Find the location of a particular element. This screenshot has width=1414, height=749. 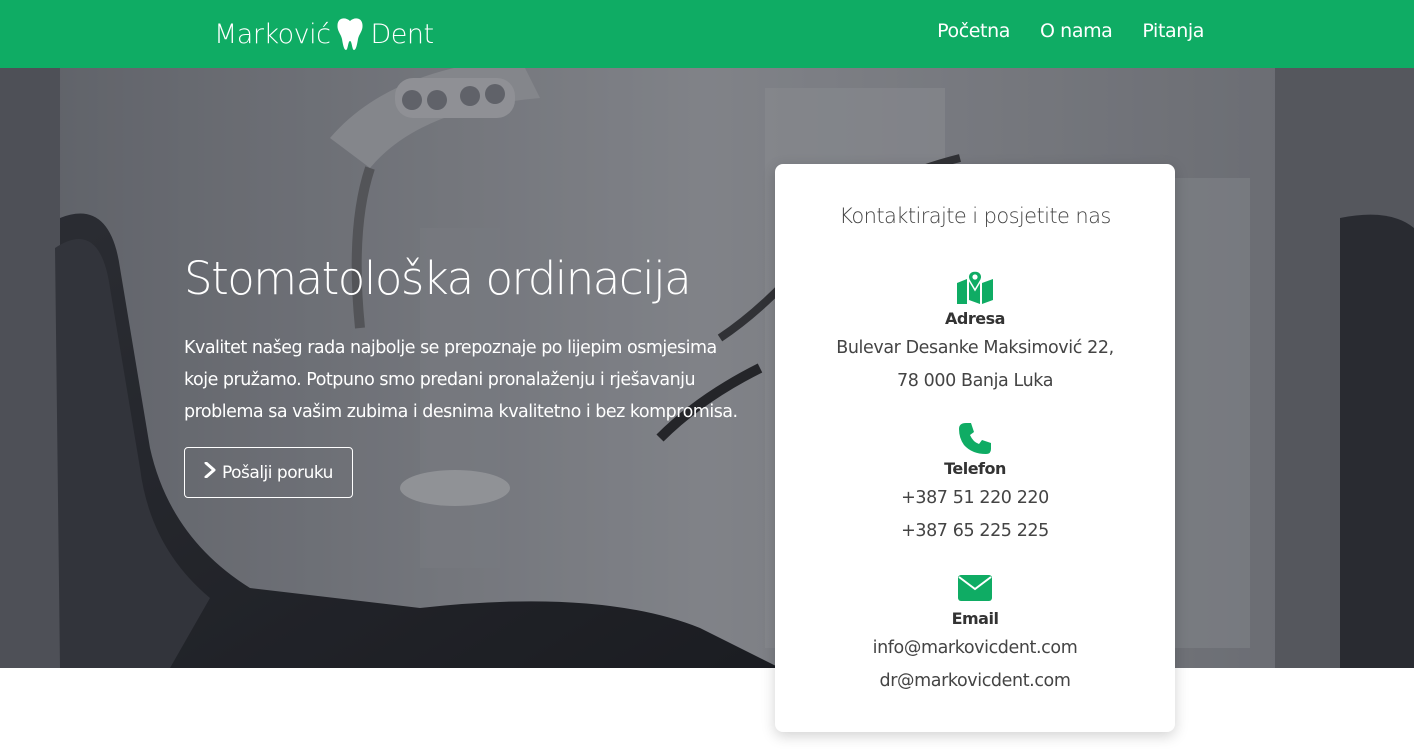

navbar: Marković Dent Početna O nama Pitanja is located at coordinates (707, 34).